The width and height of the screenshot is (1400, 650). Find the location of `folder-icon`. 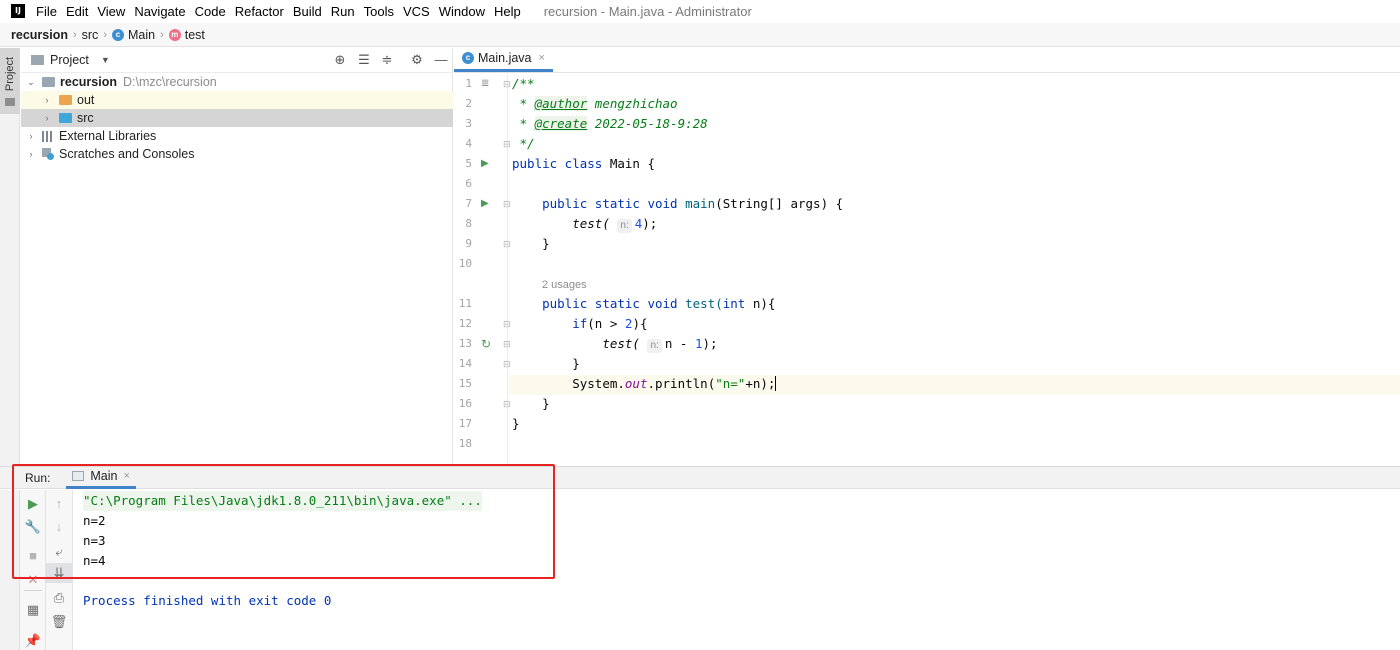

folder-icon is located at coordinates (10, 102).